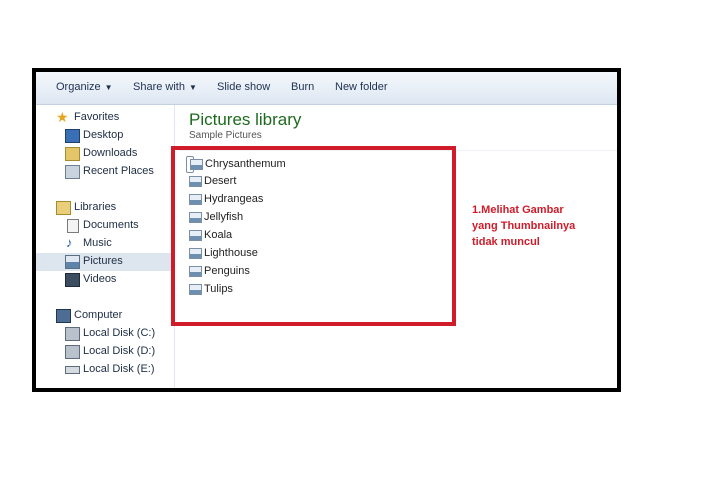 The height and width of the screenshot is (496, 702). What do you see at coordinates (105, 280) in the screenshot?
I see `nav-item-videos: Videos` at bounding box center [105, 280].